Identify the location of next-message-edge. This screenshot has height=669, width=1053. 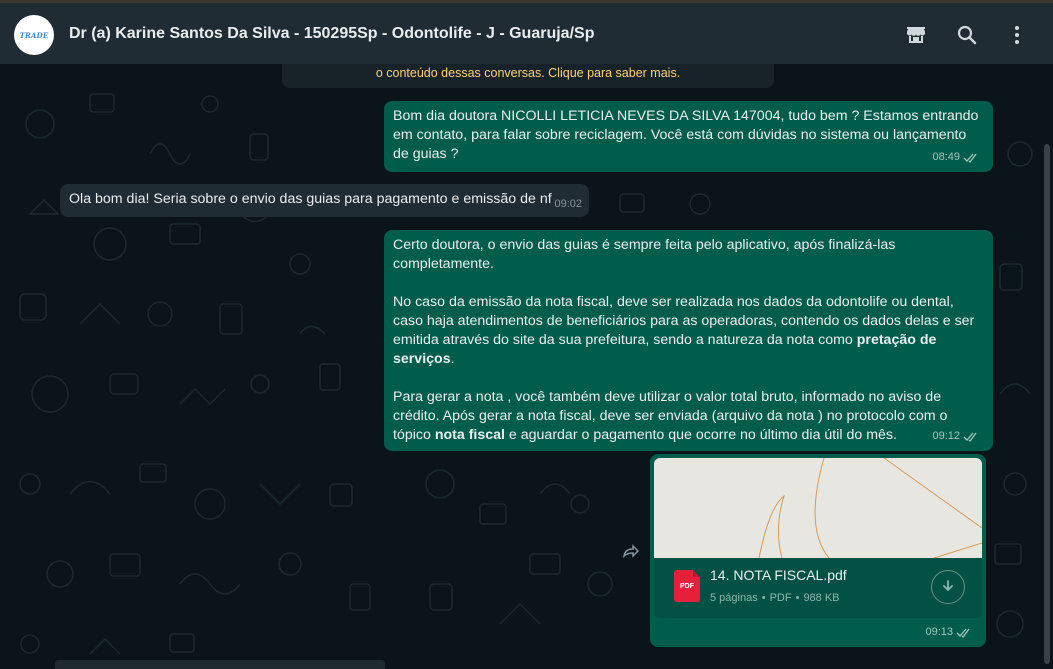
(220, 664).